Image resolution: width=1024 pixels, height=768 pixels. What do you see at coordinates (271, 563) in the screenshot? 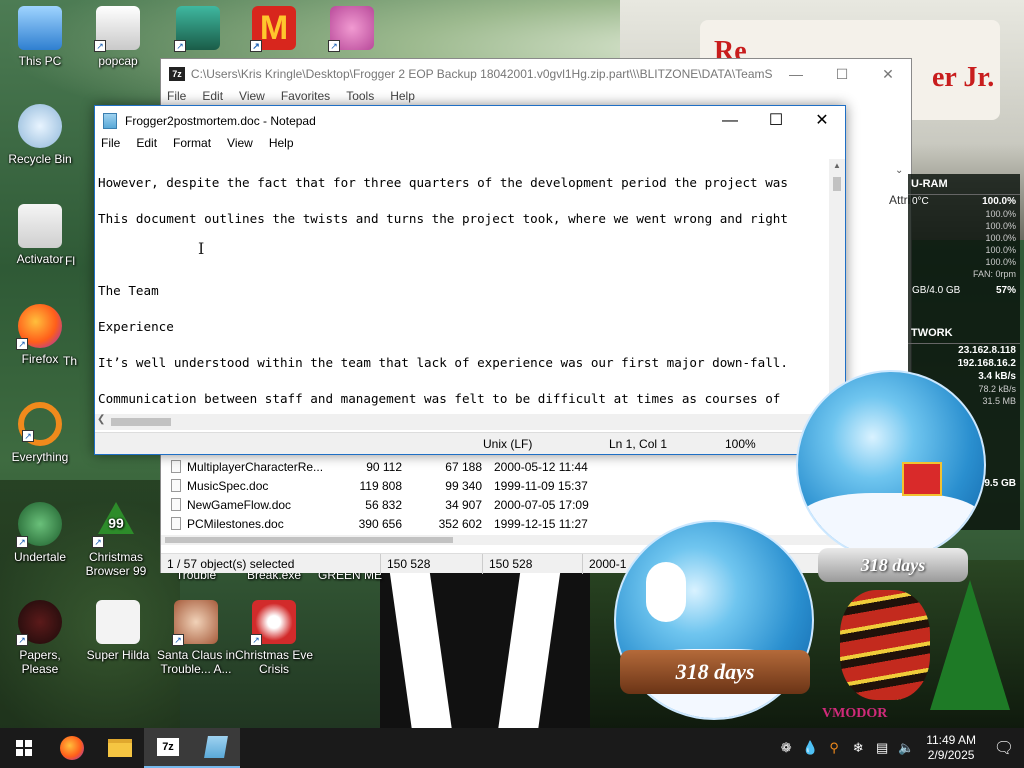
I see `status-selected: 1 / 57 object(s) selected` at bounding box center [271, 563].